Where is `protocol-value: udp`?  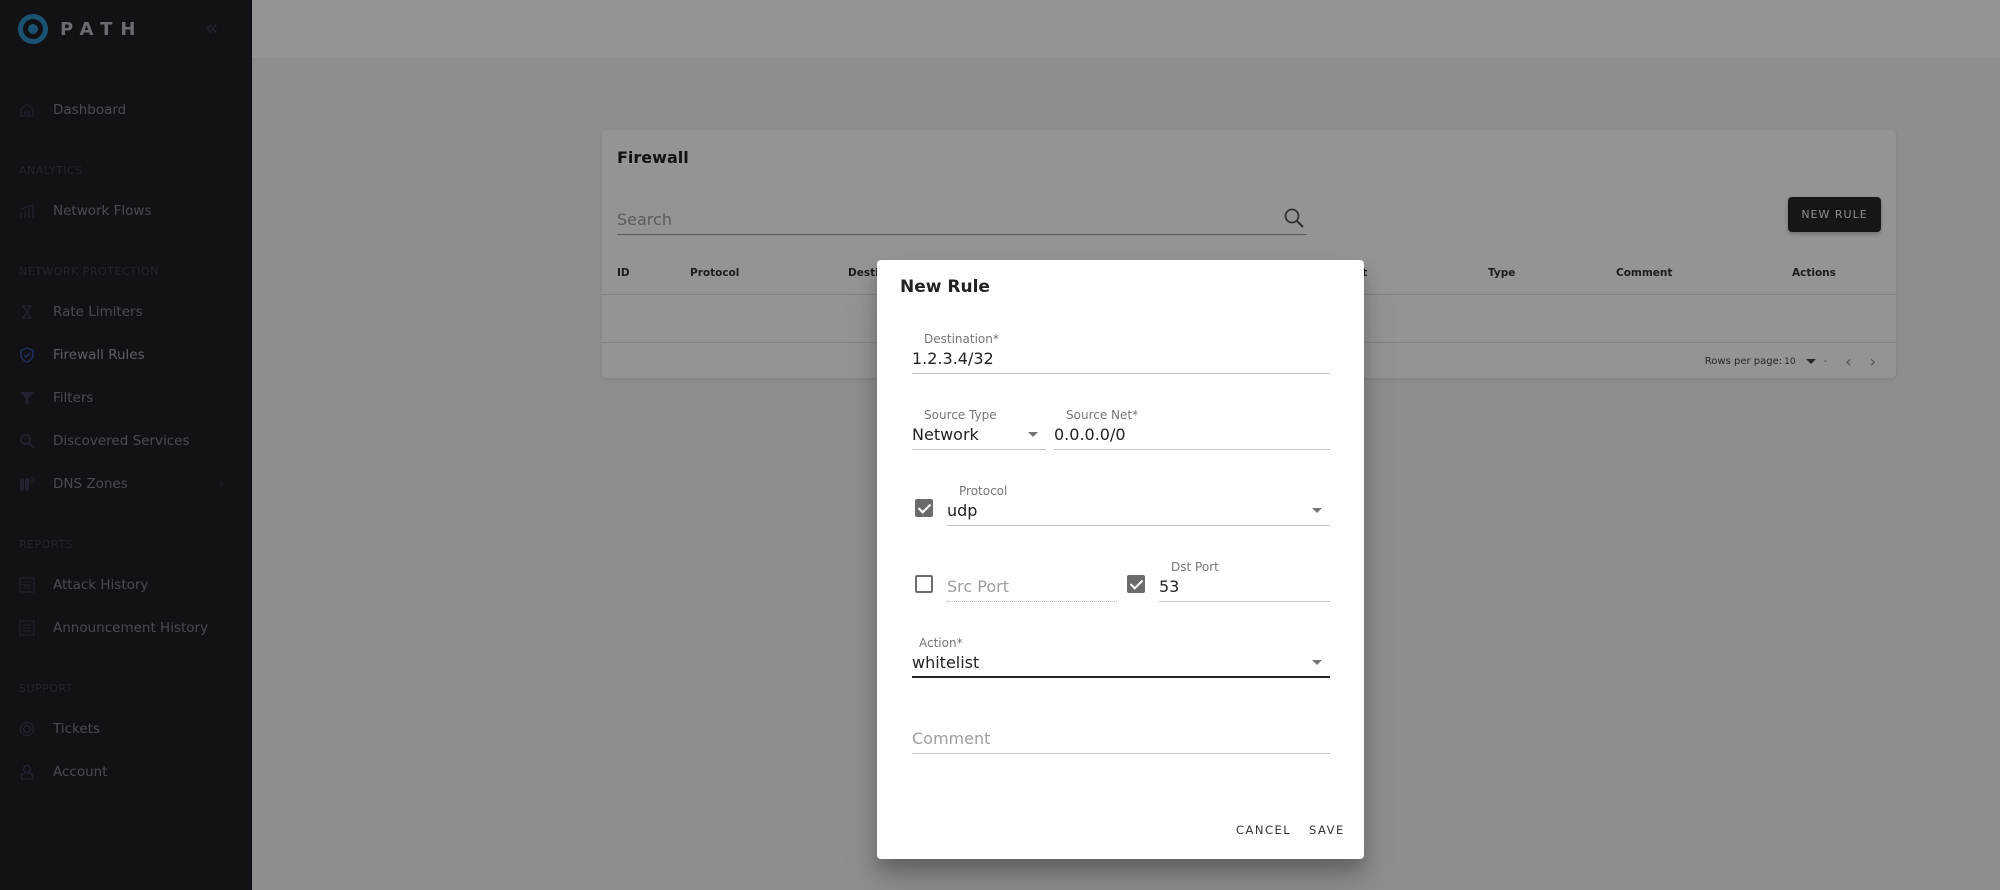
protocol-value: udp is located at coordinates (962, 510).